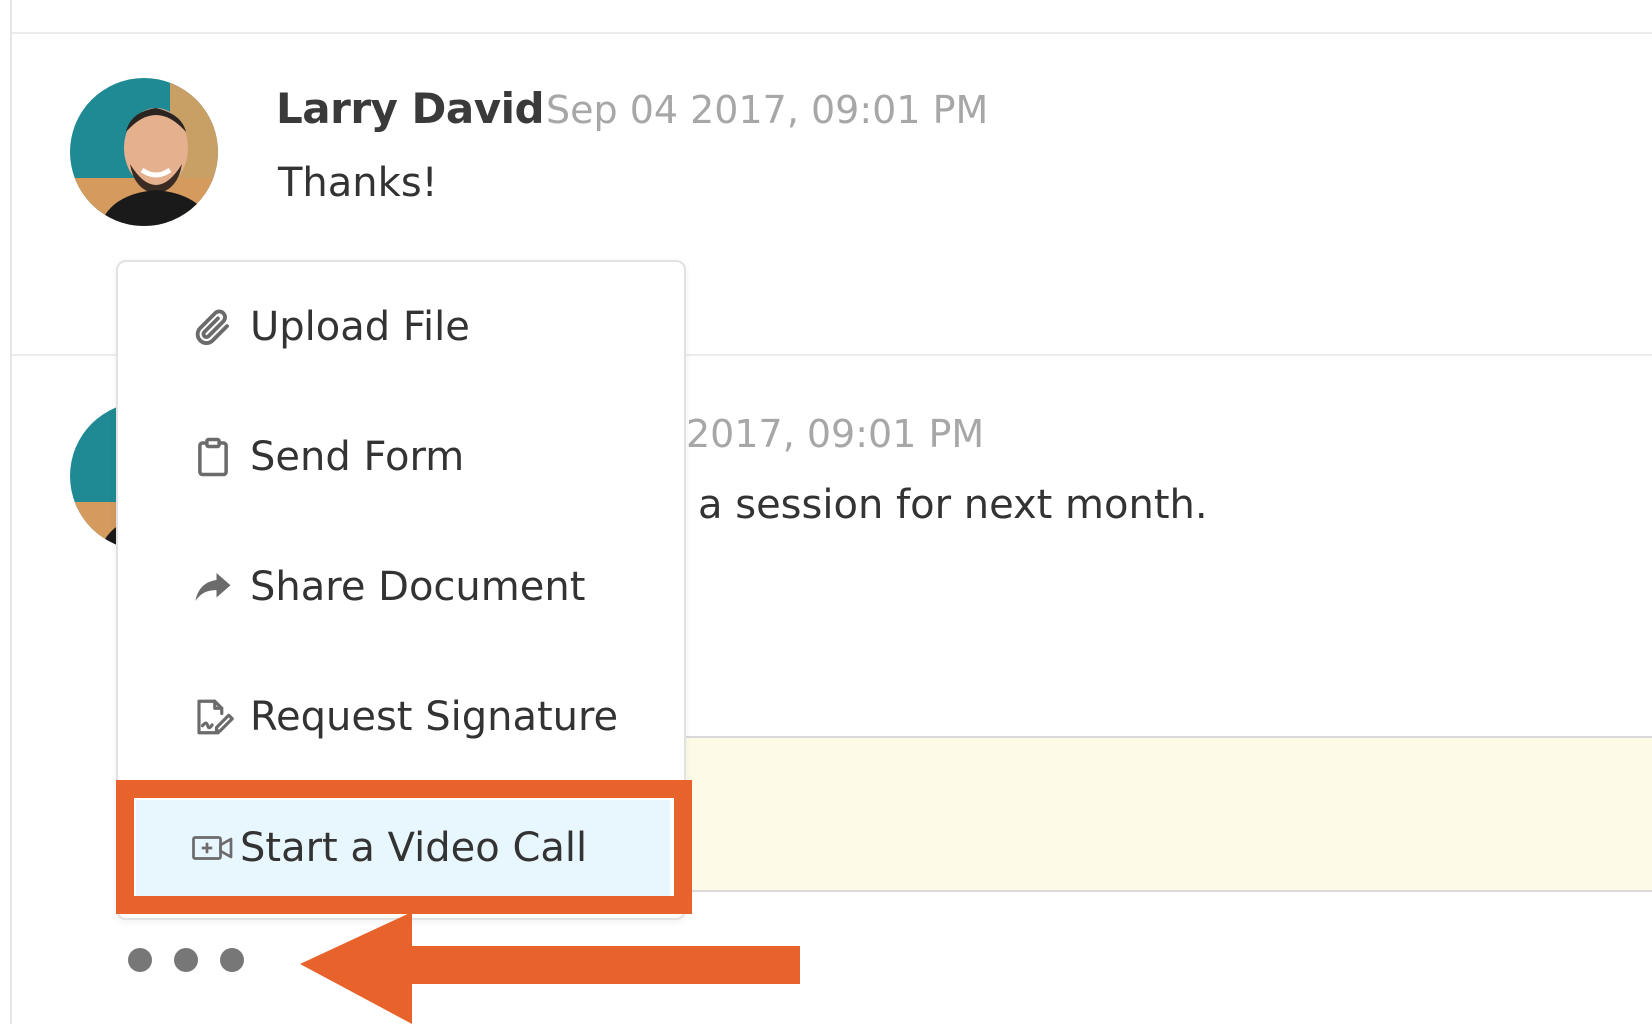 The image size is (1652, 1024). What do you see at coordinates (418, 587) in the screenshot?
I see `menu-item-label: Share Document` at bounding box center [418, 587].